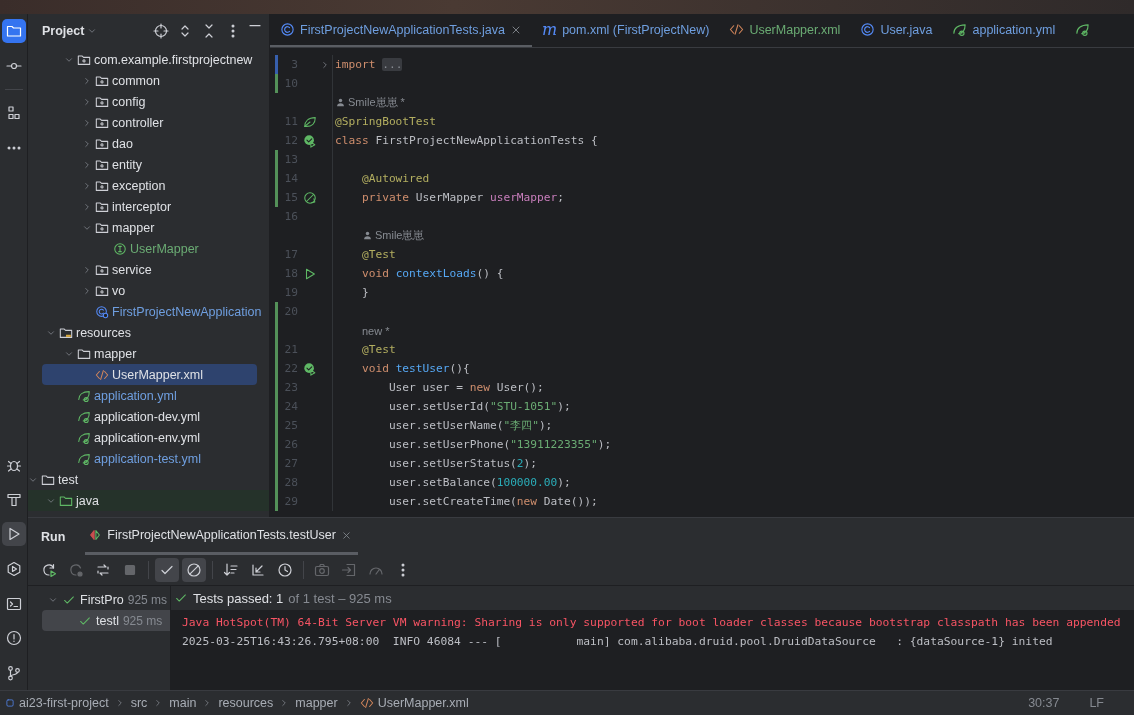 This screenshot has height=715, width=1134. Describe the element at coordinates (401, 30) in the screenshot. I see `editor-tab: FirstProjectNewApplicationTests.java` at that location.